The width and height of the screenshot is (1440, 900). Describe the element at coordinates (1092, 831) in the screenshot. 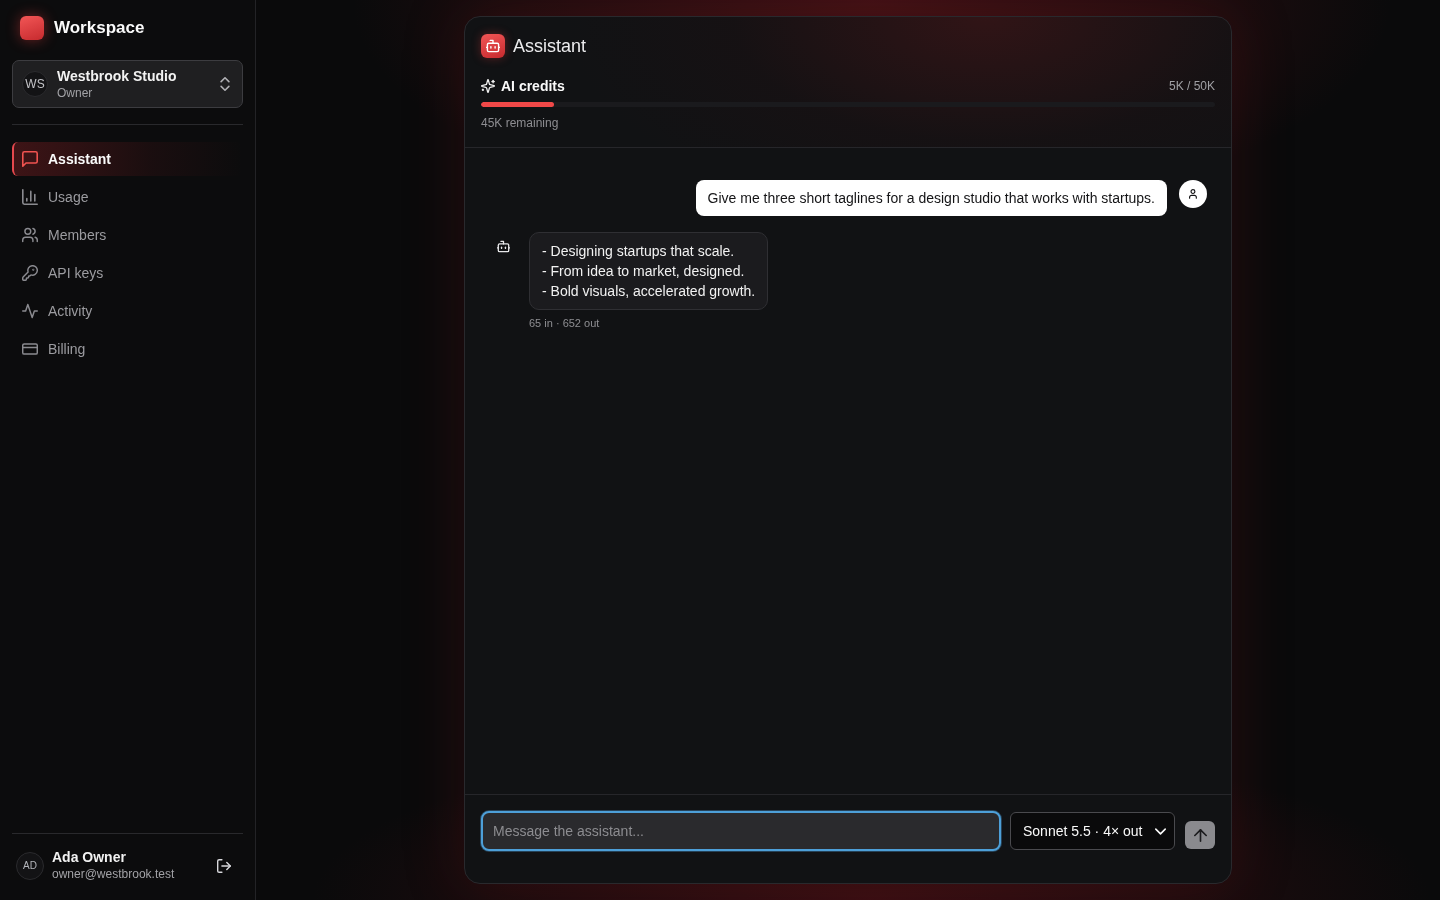

I see `model-select: Sonnet 5.5 · 4× out` at that location.